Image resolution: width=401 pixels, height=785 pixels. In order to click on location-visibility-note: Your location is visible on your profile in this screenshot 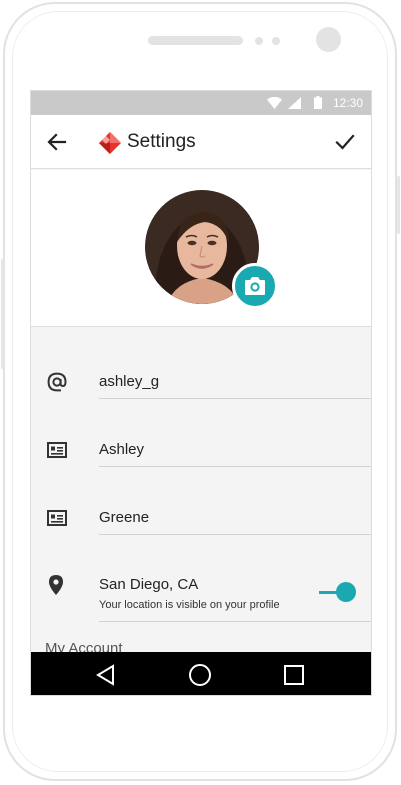, I will do `click(189, 605)`.